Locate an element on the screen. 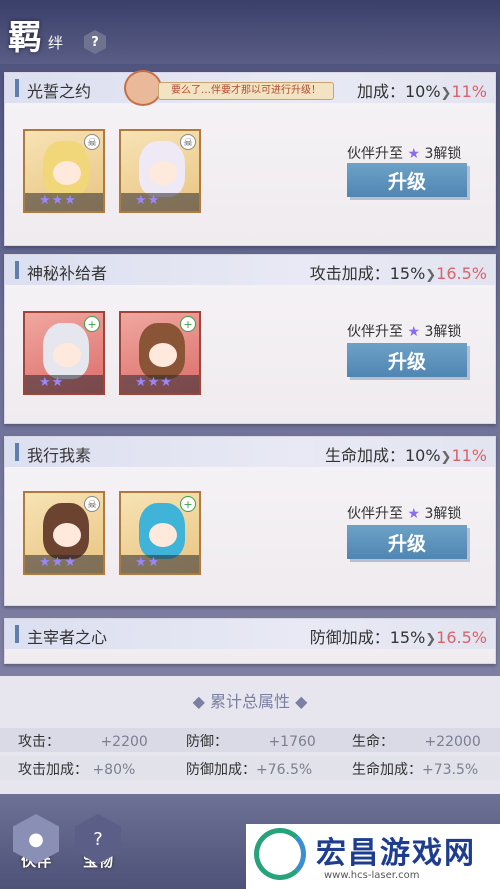 This screenshot has height=889, width=500. bond-card-4: 主宰者之心 防御加成：15%❯16.5% is located at coordinates (250, 641).